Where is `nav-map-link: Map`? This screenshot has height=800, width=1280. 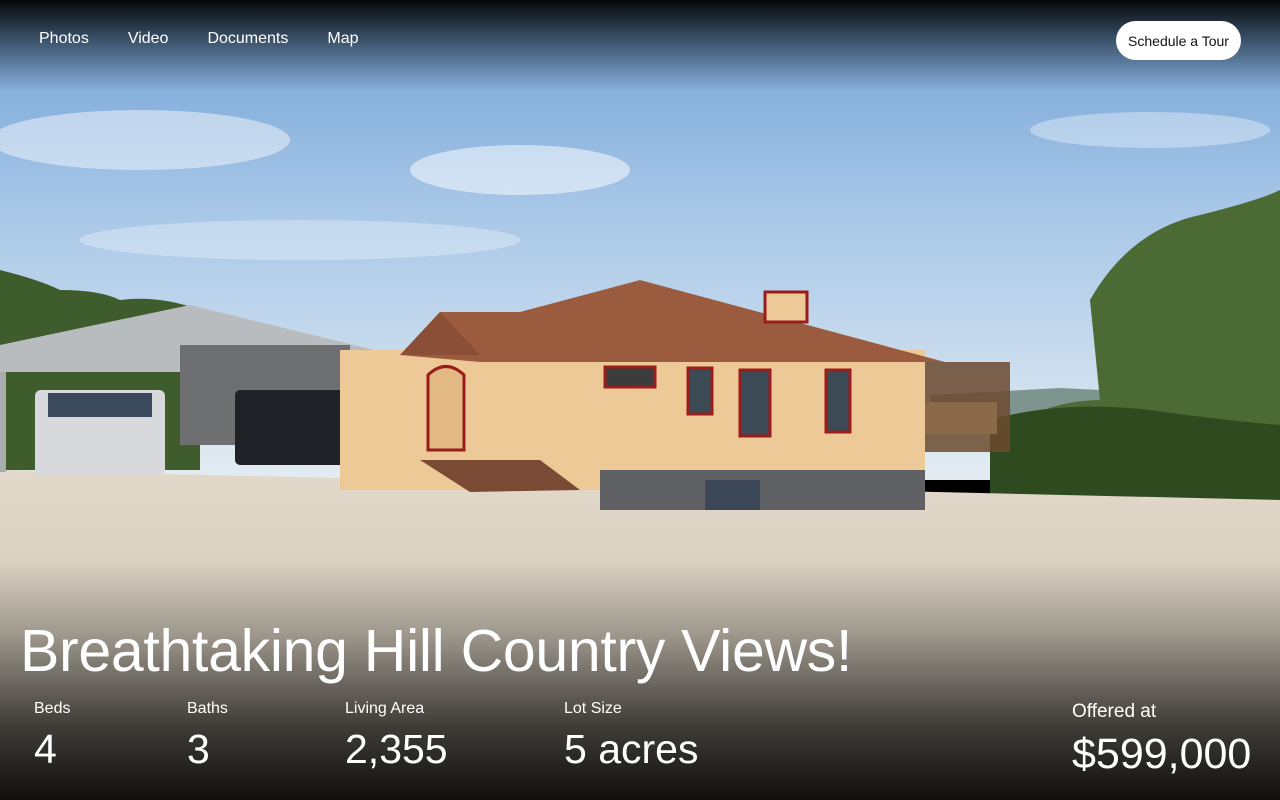
nav-map-link: Map is located at coordinates (342, 39).